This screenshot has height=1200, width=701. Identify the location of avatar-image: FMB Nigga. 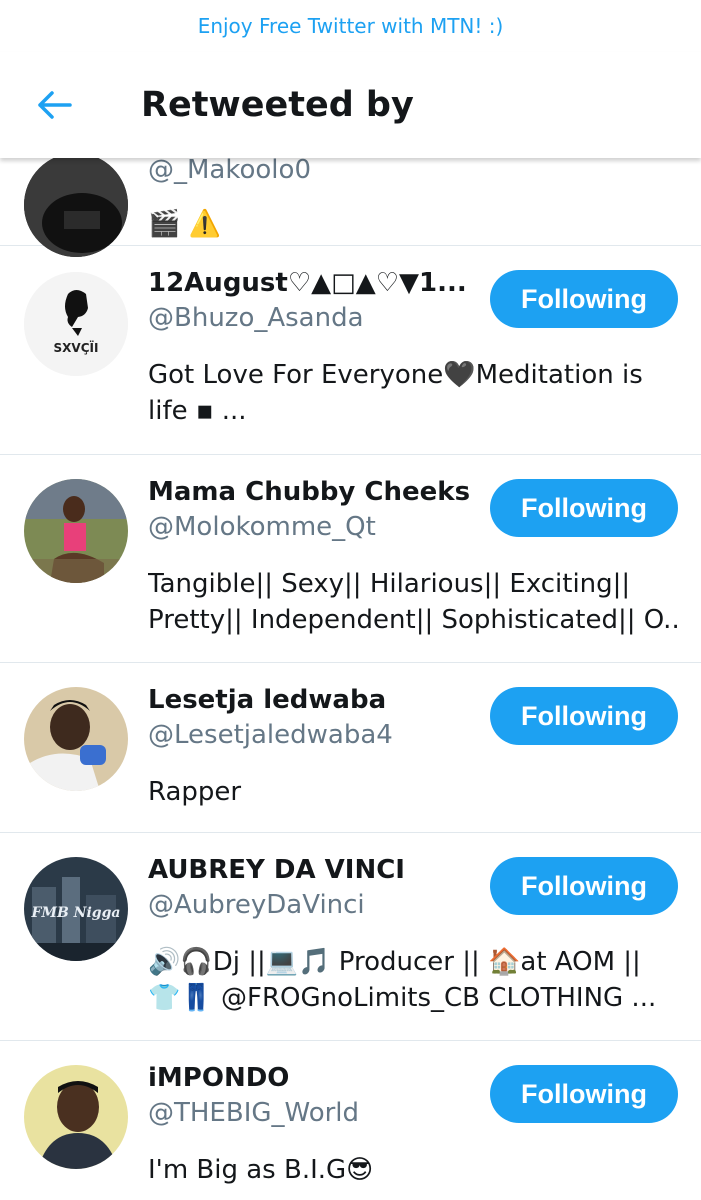
(76, 909).